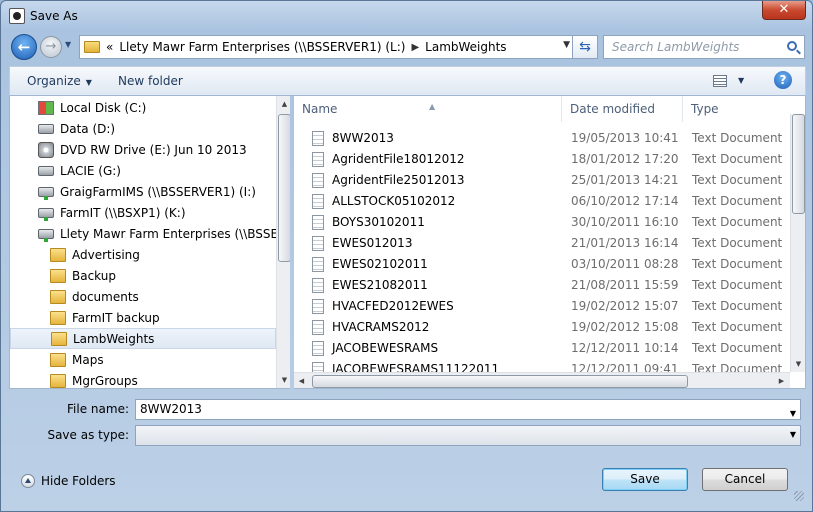  What do you see at coordinates (78, 481) in the screenshot?
I see `hide-folders-label: Hide Folders` at bounding box center [78, 481].